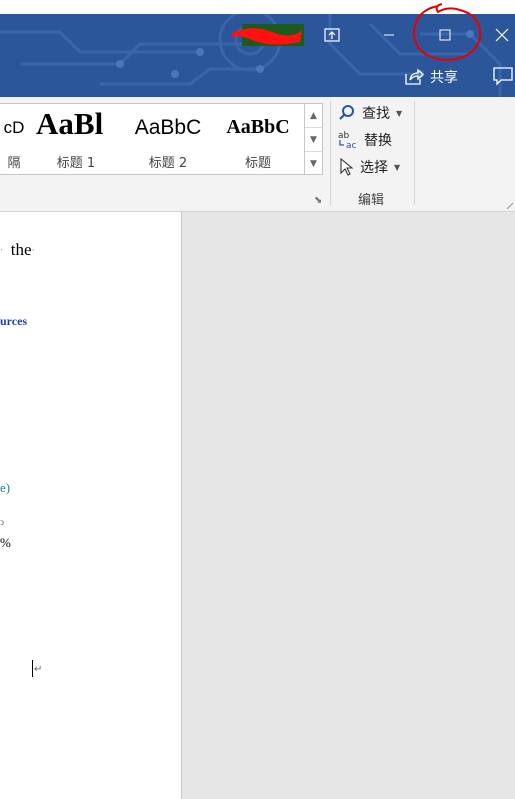 The height and width of the screenshot is (799, 515). I want to click on document-text-line: urces, so click(14, 321).